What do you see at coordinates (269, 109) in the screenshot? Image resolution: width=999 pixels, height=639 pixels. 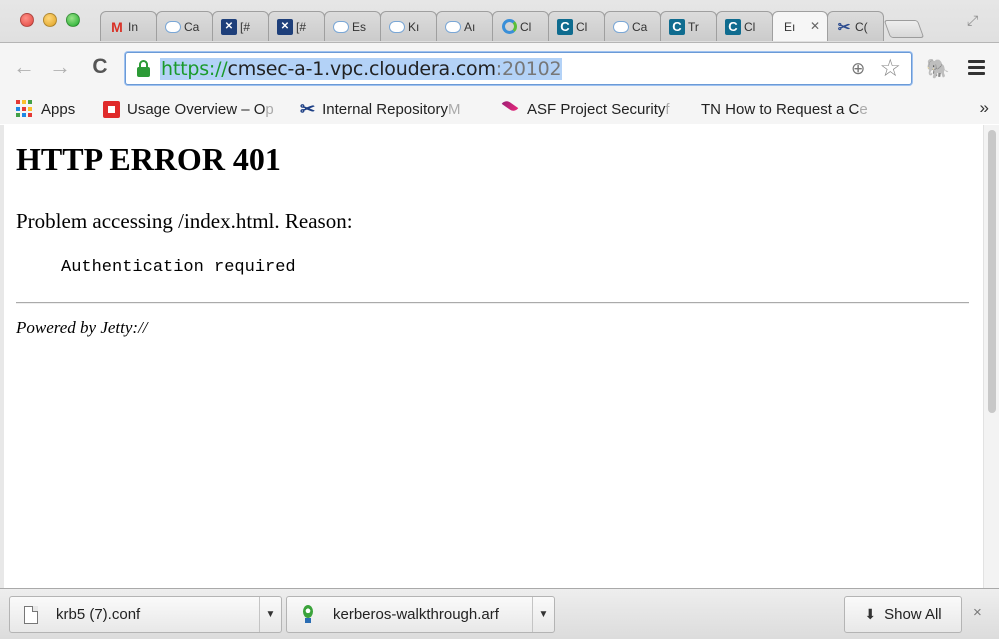 I see `bookmark-label-fade: p` at bounding box center [269, 109].